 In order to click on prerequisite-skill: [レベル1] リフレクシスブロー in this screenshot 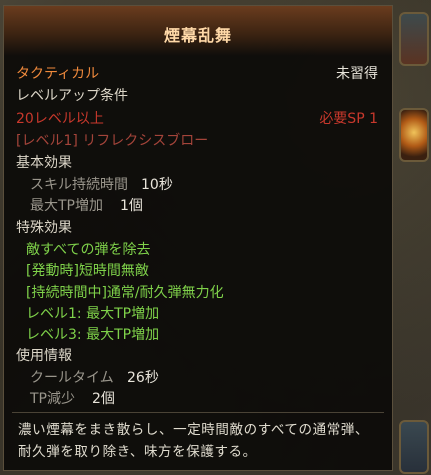, I will do `click(112, 141)`.